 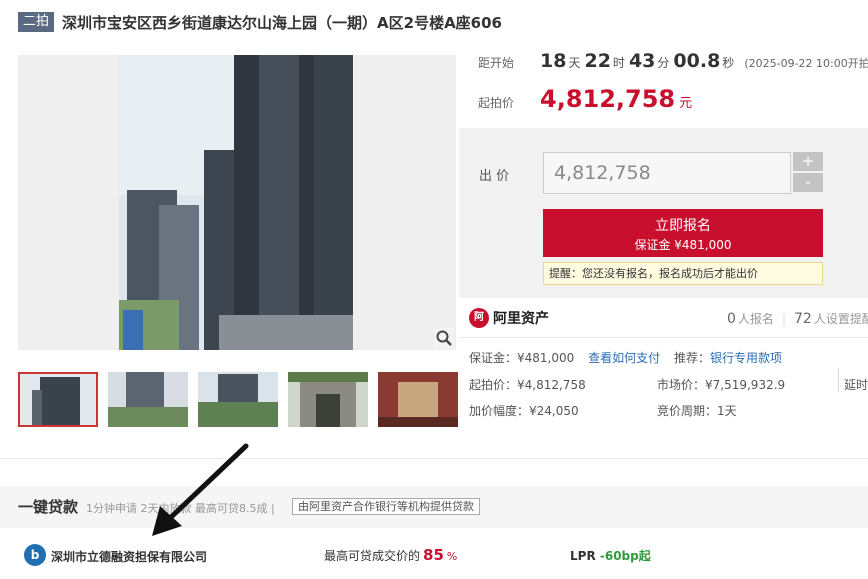 I want to click on enrolled-count: 0, so click(x=731, y=319).